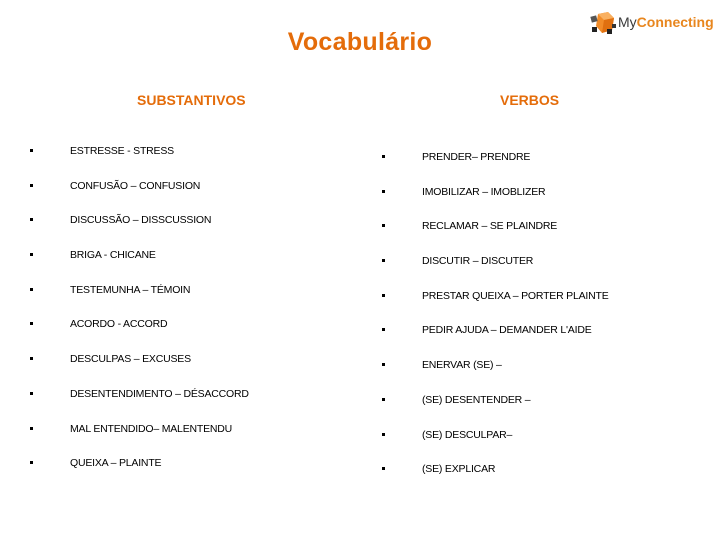 Image resolution: width=720 pixels, height=540 pixels. Describe the element at coordinates (141, 220) in the screenshot. I see `list-item-text: DISCUSSÃO – DISSCUSSION` at that location.